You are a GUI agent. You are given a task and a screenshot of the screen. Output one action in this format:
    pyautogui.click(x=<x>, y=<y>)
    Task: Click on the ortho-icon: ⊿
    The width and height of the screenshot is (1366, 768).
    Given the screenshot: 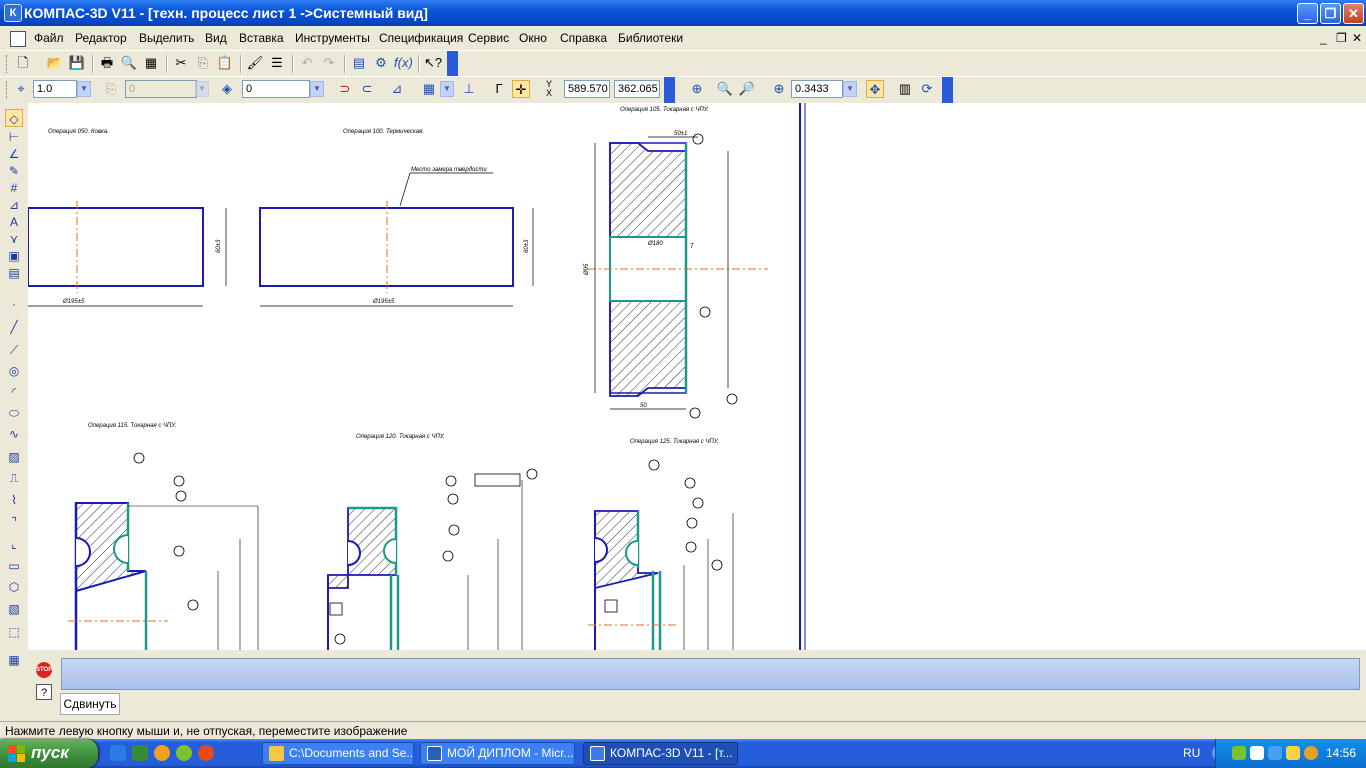 What is the action you would take?
    pyautogui.click(x=397, y=89)
    